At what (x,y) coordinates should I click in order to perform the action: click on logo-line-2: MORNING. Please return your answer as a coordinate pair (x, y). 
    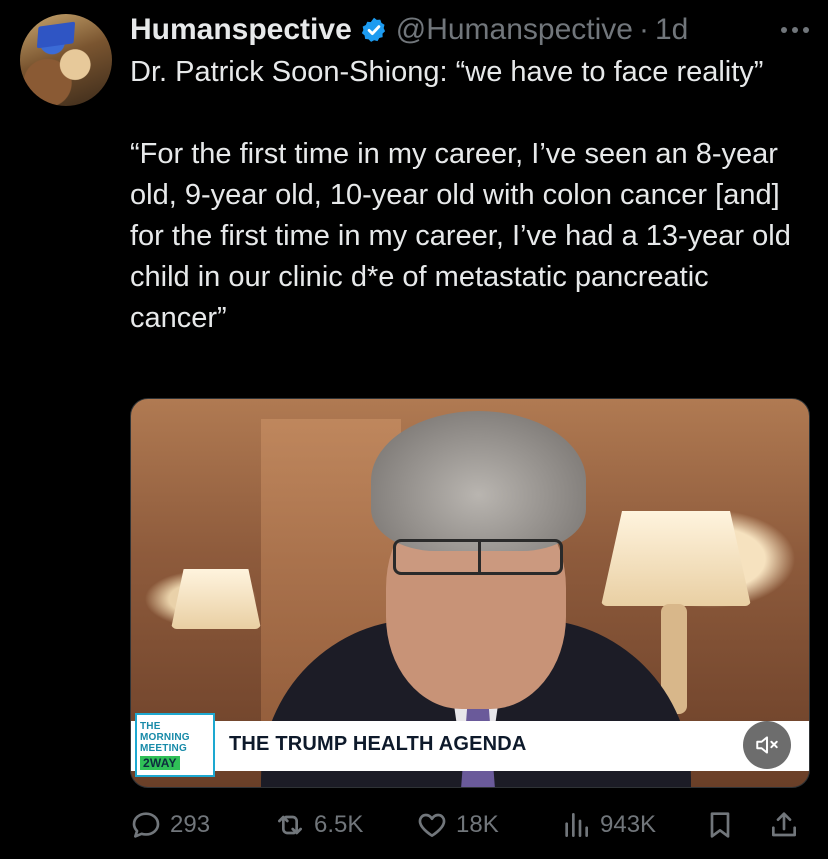
    Looking at the image, I should click on (165, 737).